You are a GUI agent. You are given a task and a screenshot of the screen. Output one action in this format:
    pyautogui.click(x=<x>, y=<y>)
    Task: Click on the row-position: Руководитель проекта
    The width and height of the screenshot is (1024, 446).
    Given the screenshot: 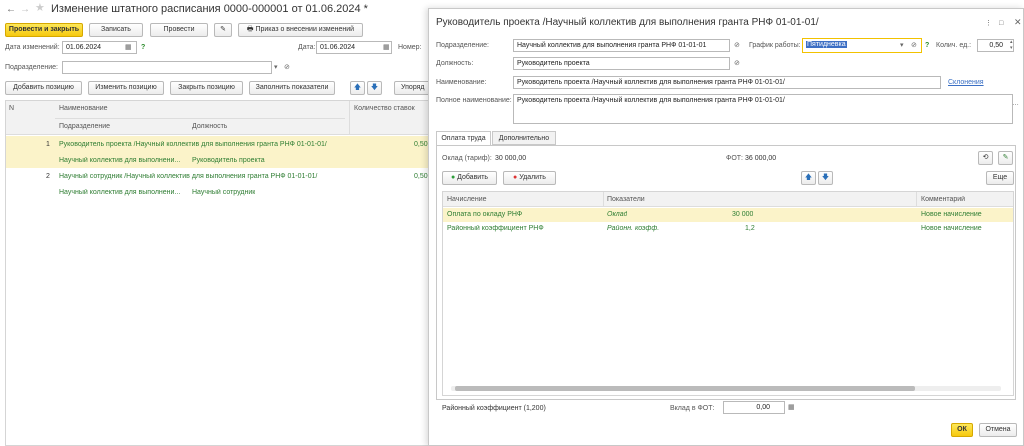 What is the action you would take?
    pyautogui.click(x=228, y=160)
    